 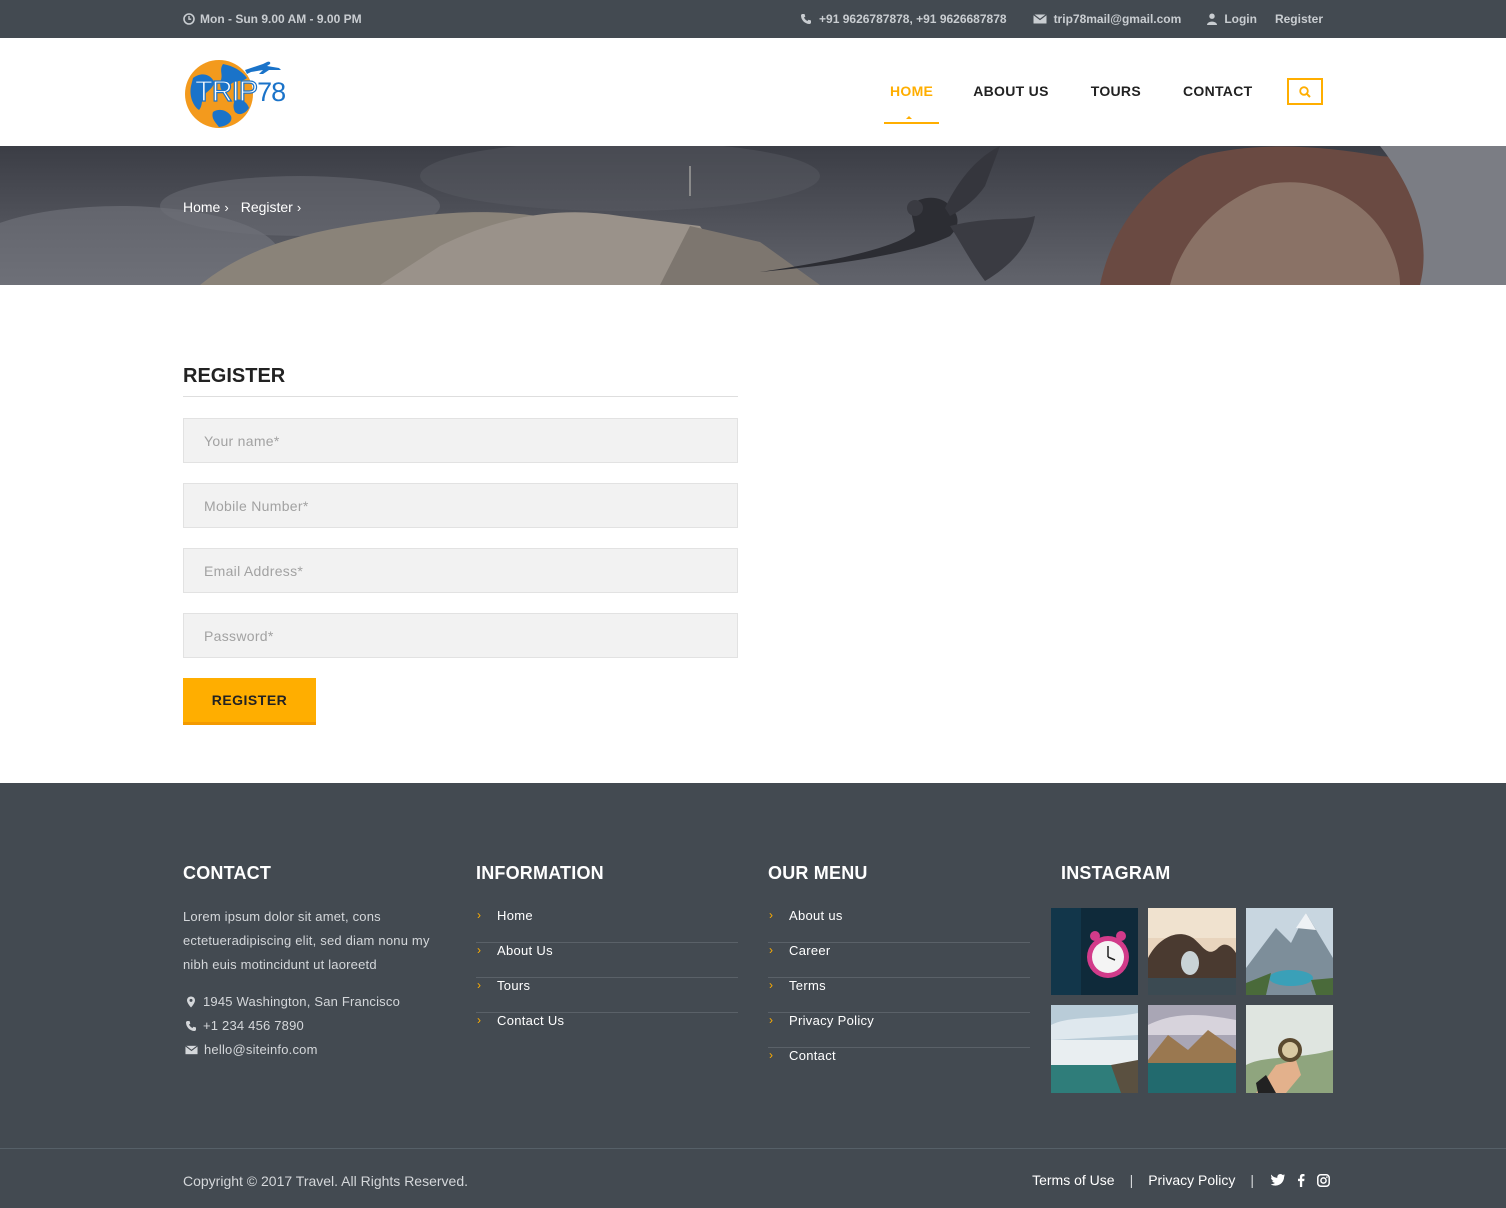 I want to click on footer-email: hello@siteinfo.com, so click(x=251, y=1049).